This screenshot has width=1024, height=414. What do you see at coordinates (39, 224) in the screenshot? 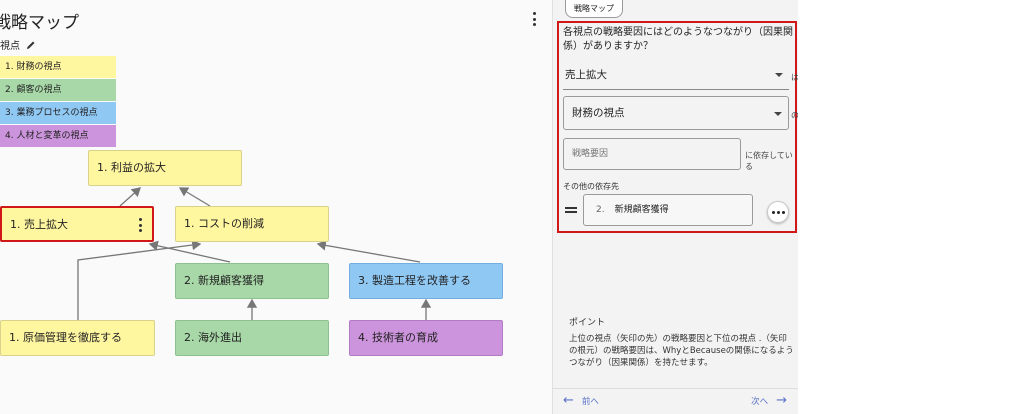
I see `node-label: 1. 売上拡大` at bounding box center [39, 224].